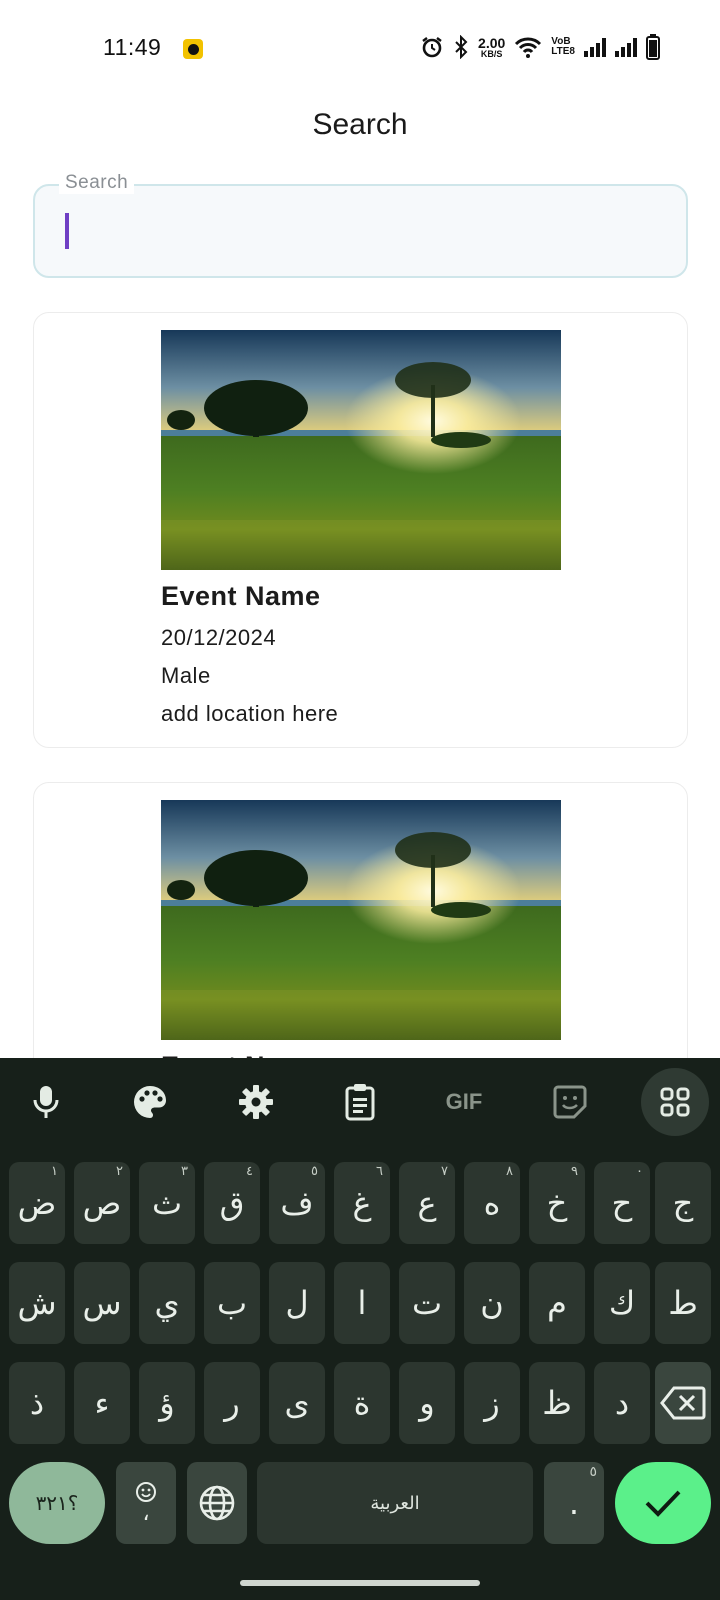 Image resolution: width=720 pixels, height=1600 pixels. Describe the element at coordinates (574, 1503) in the screenshot. I see `period-key: .٥` at that location.